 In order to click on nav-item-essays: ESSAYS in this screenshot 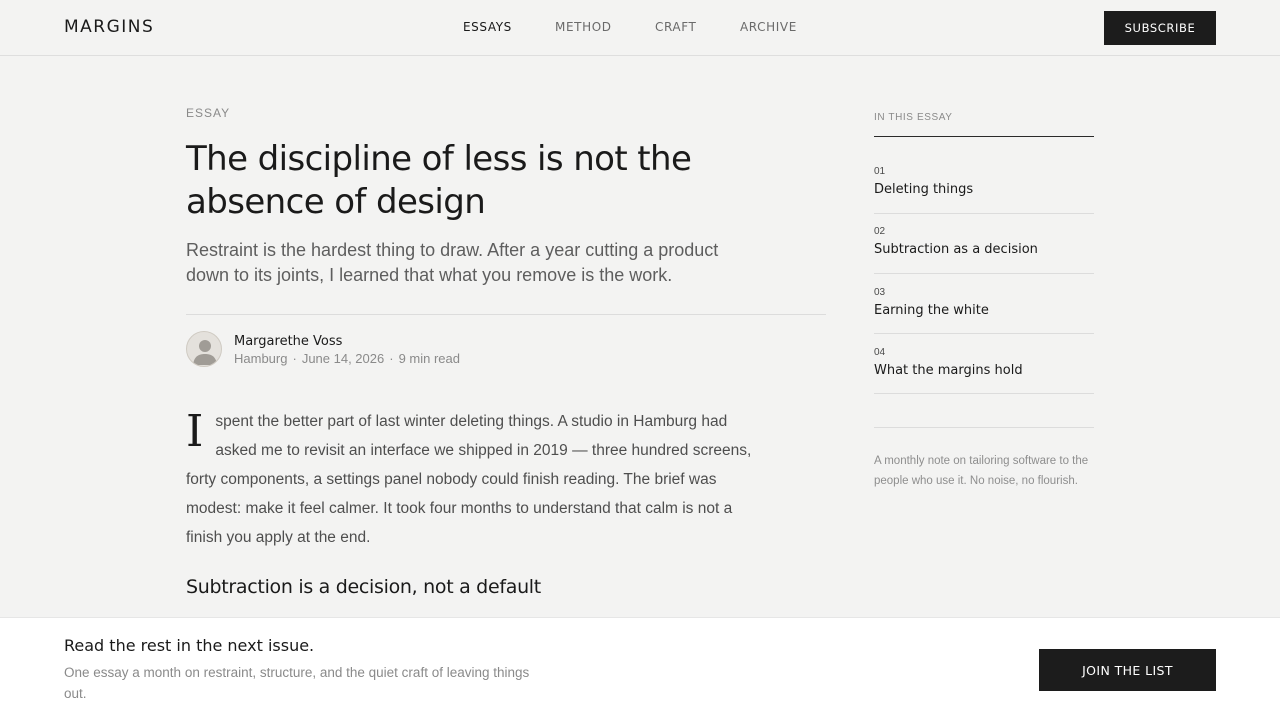, I will do `click(487, 27)`.